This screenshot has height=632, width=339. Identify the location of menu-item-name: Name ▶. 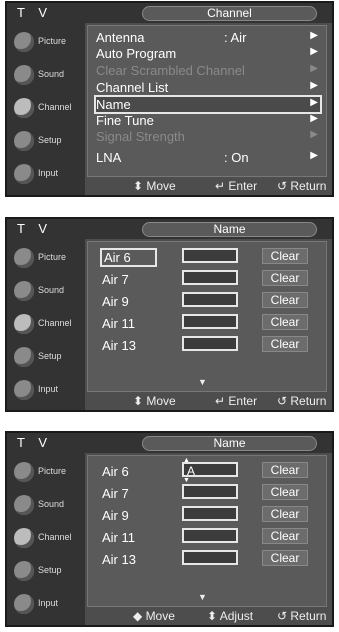
(208, 104).